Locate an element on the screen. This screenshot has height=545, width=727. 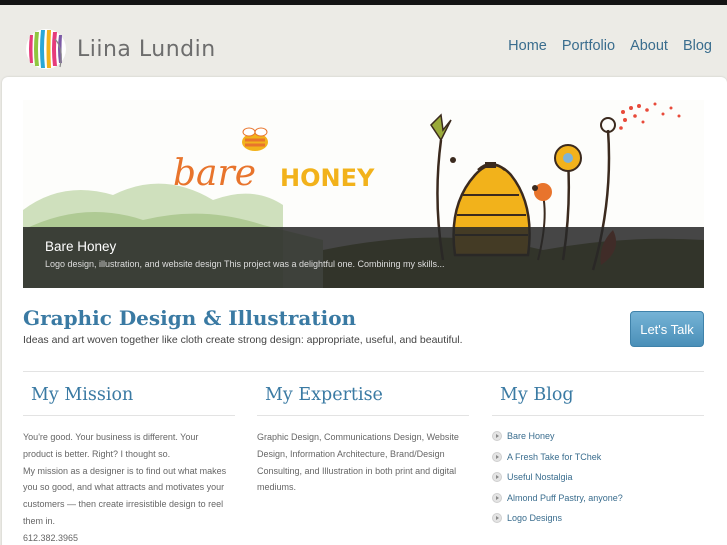
main-nav: Home Portfolio About Blog is located at coordinates (610, 46).